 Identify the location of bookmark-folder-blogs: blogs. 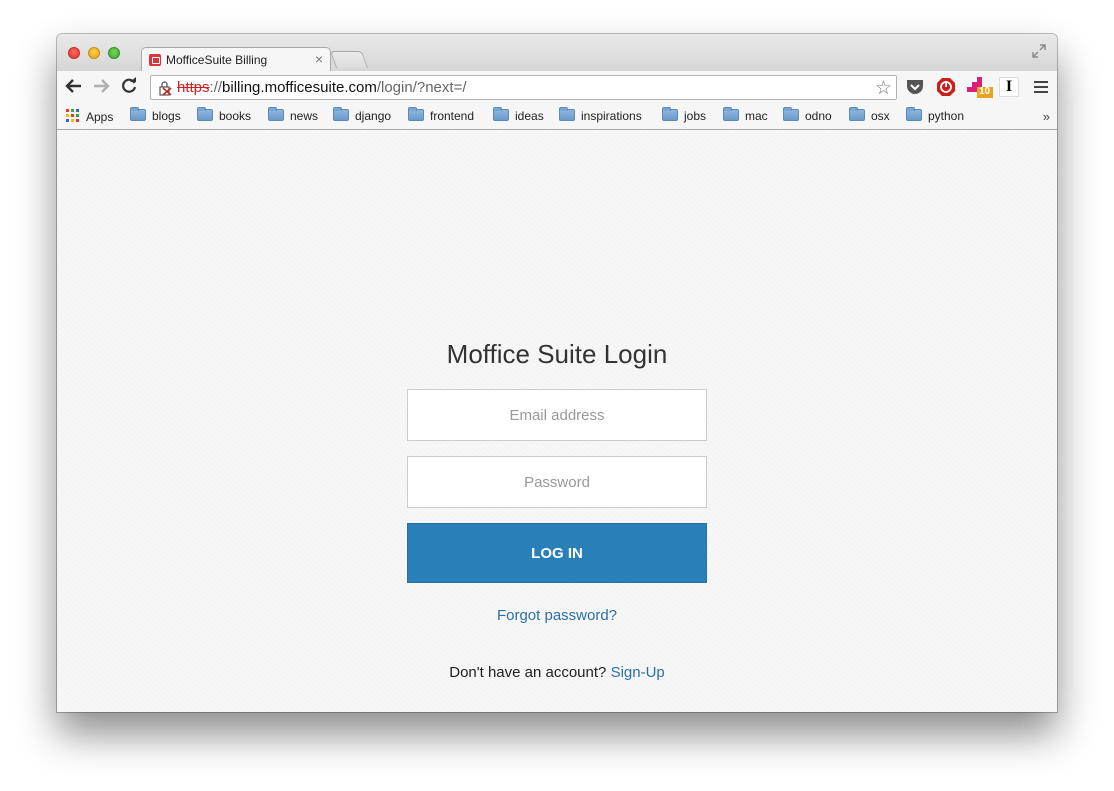
(155, 116).